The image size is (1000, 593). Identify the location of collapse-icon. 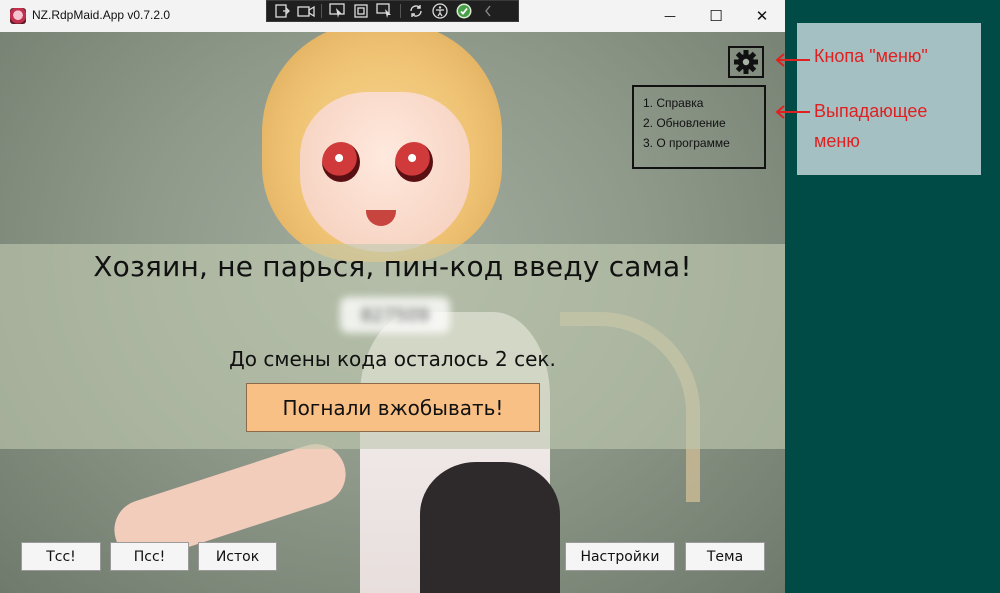
(488, 11).